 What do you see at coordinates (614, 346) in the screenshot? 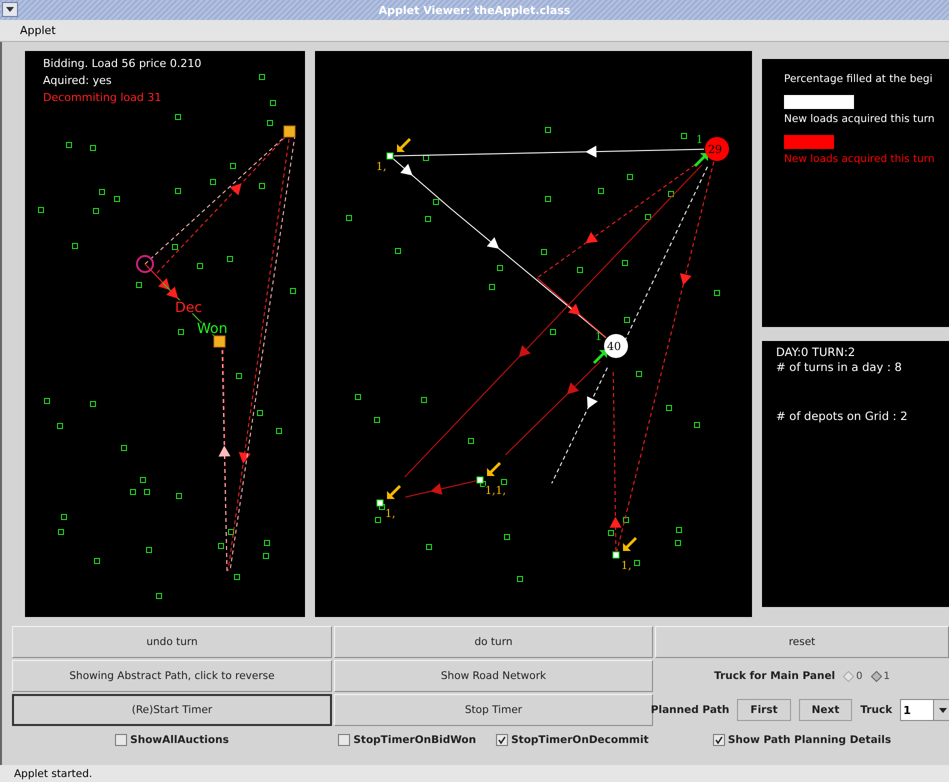
I see `fill-percentage: 40` at bounding box center [614, 346].